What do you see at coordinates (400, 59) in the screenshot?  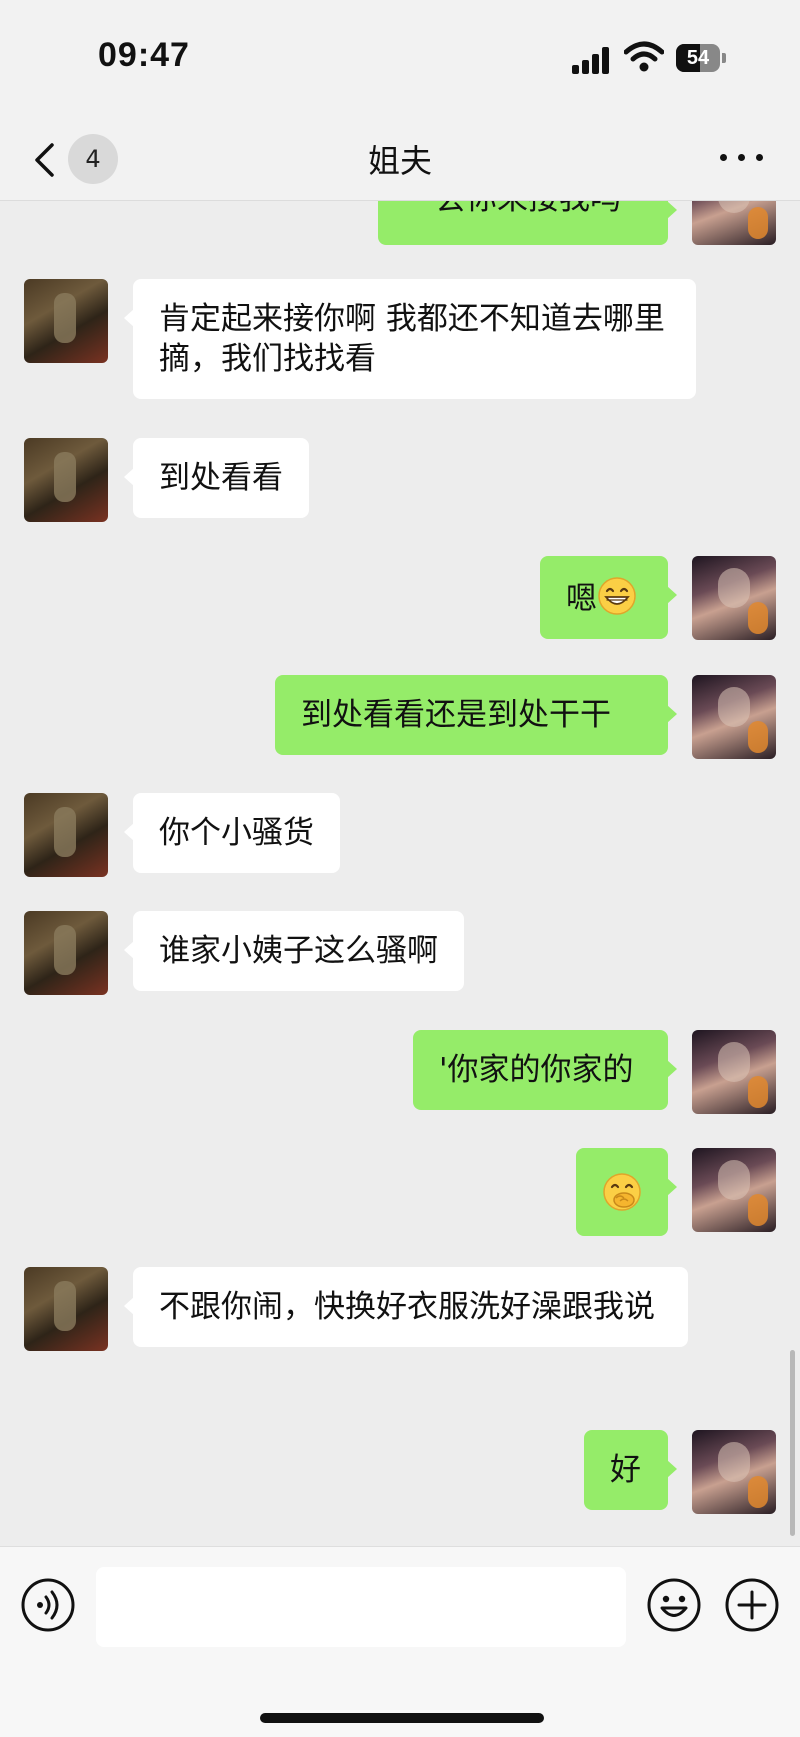 I see `status-bar: 09:47 54` at bounding box center [400, 59].